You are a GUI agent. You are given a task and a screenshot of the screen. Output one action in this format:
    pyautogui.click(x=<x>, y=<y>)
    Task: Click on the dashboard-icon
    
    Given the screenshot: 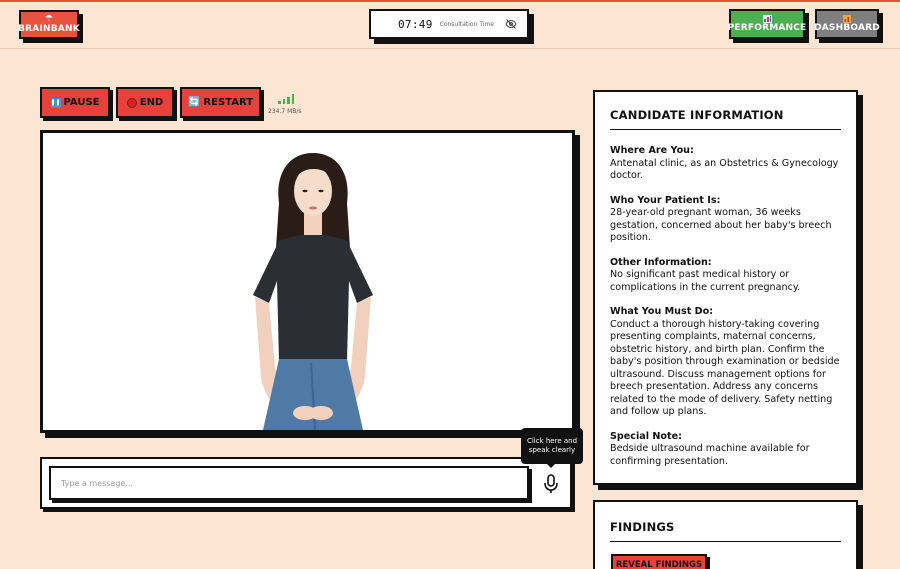 What is the action you would take?
    pyautogui.click(x=847, y=18)
    